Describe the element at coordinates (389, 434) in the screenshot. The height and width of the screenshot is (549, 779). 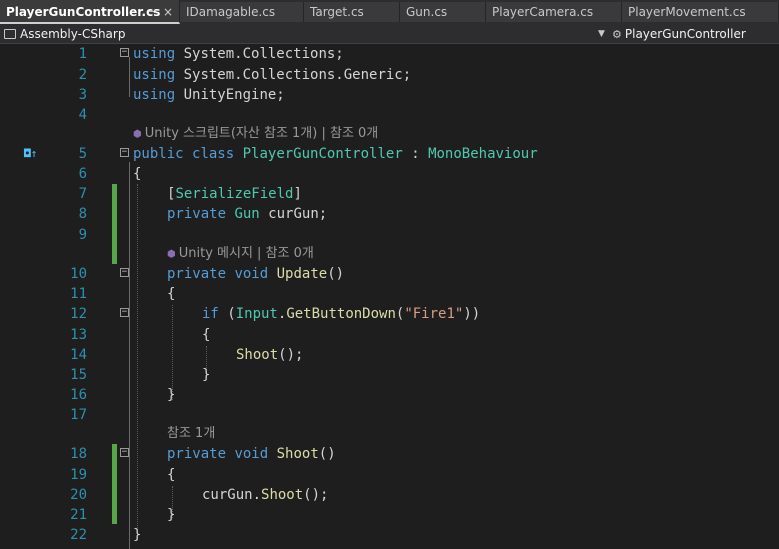
I see `codelens: 참조 1개` at that location.